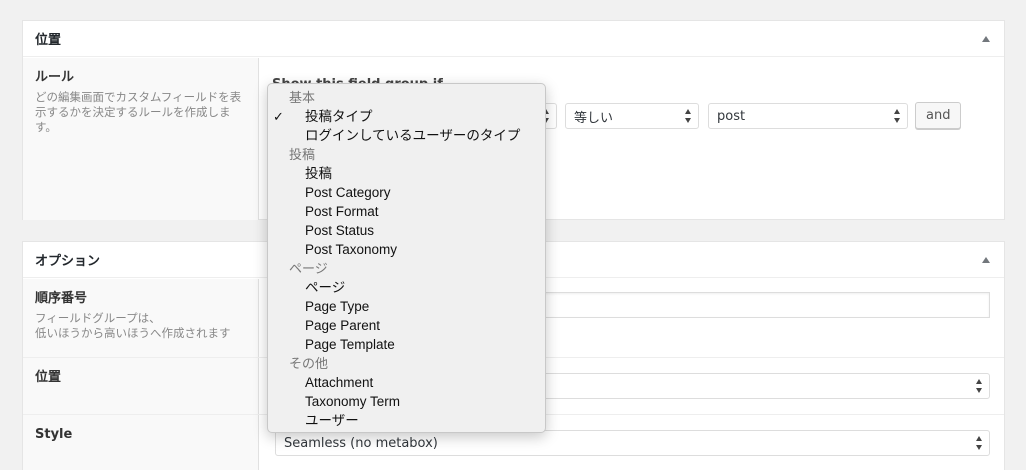 The image size is (1026, 470). I want to click on style-label: Style, so click(54, 434).